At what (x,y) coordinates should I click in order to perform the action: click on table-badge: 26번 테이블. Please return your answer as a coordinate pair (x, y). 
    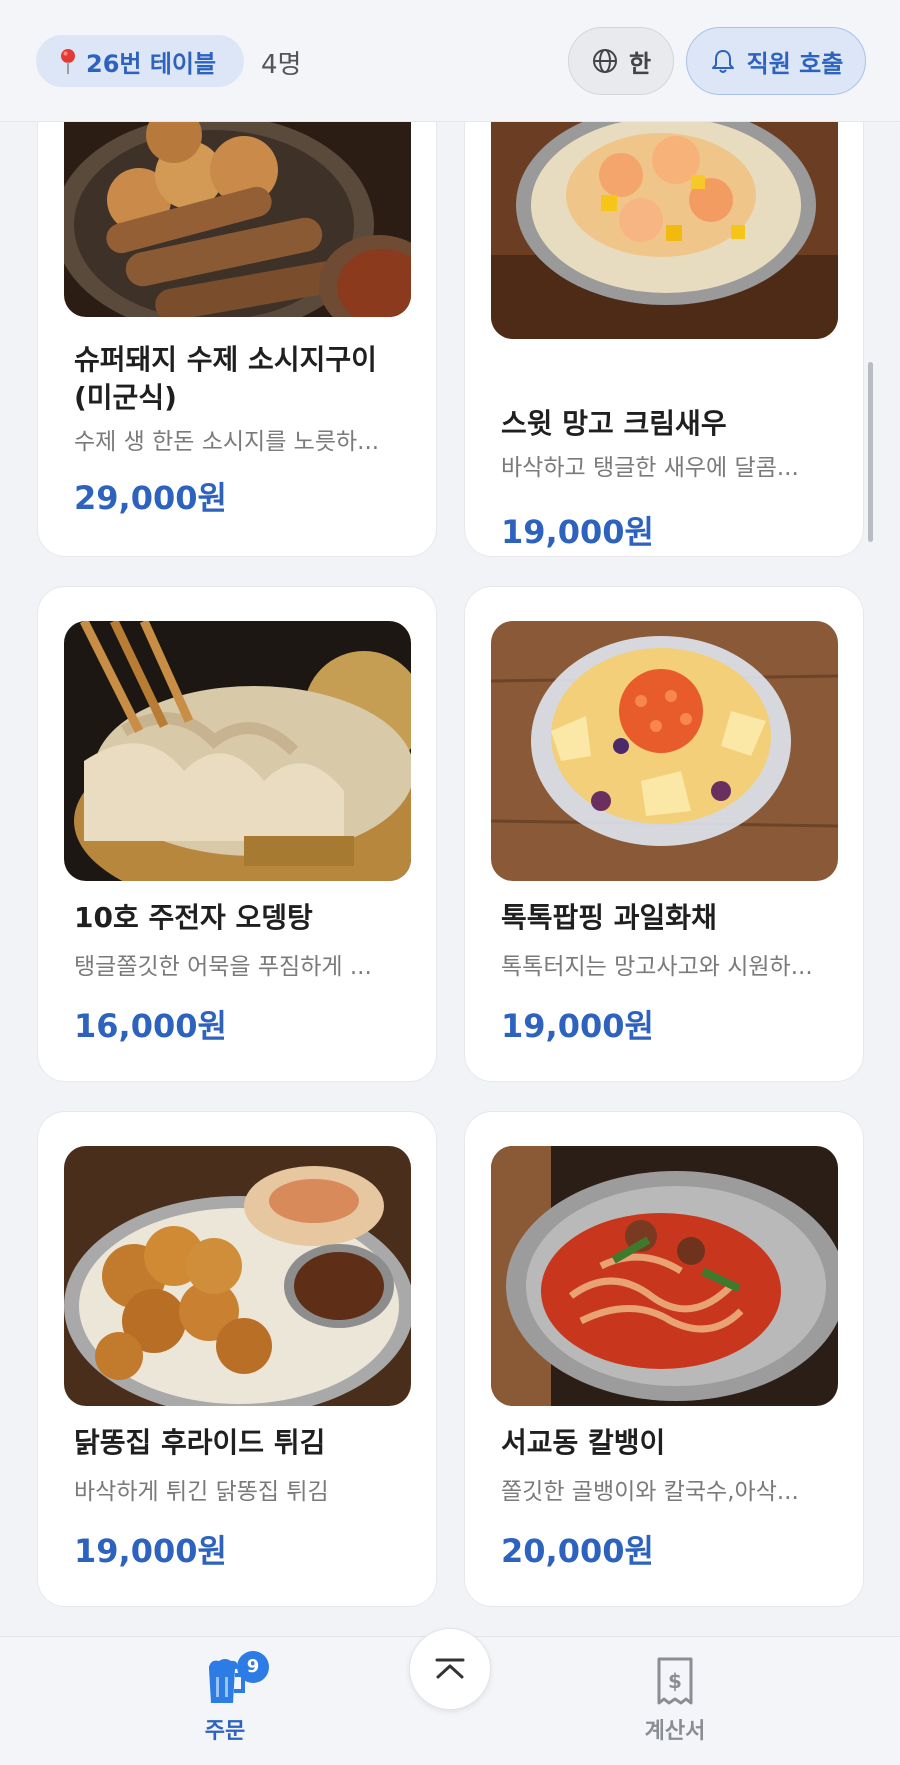
    Looking at the image, I should click on (140, 61).